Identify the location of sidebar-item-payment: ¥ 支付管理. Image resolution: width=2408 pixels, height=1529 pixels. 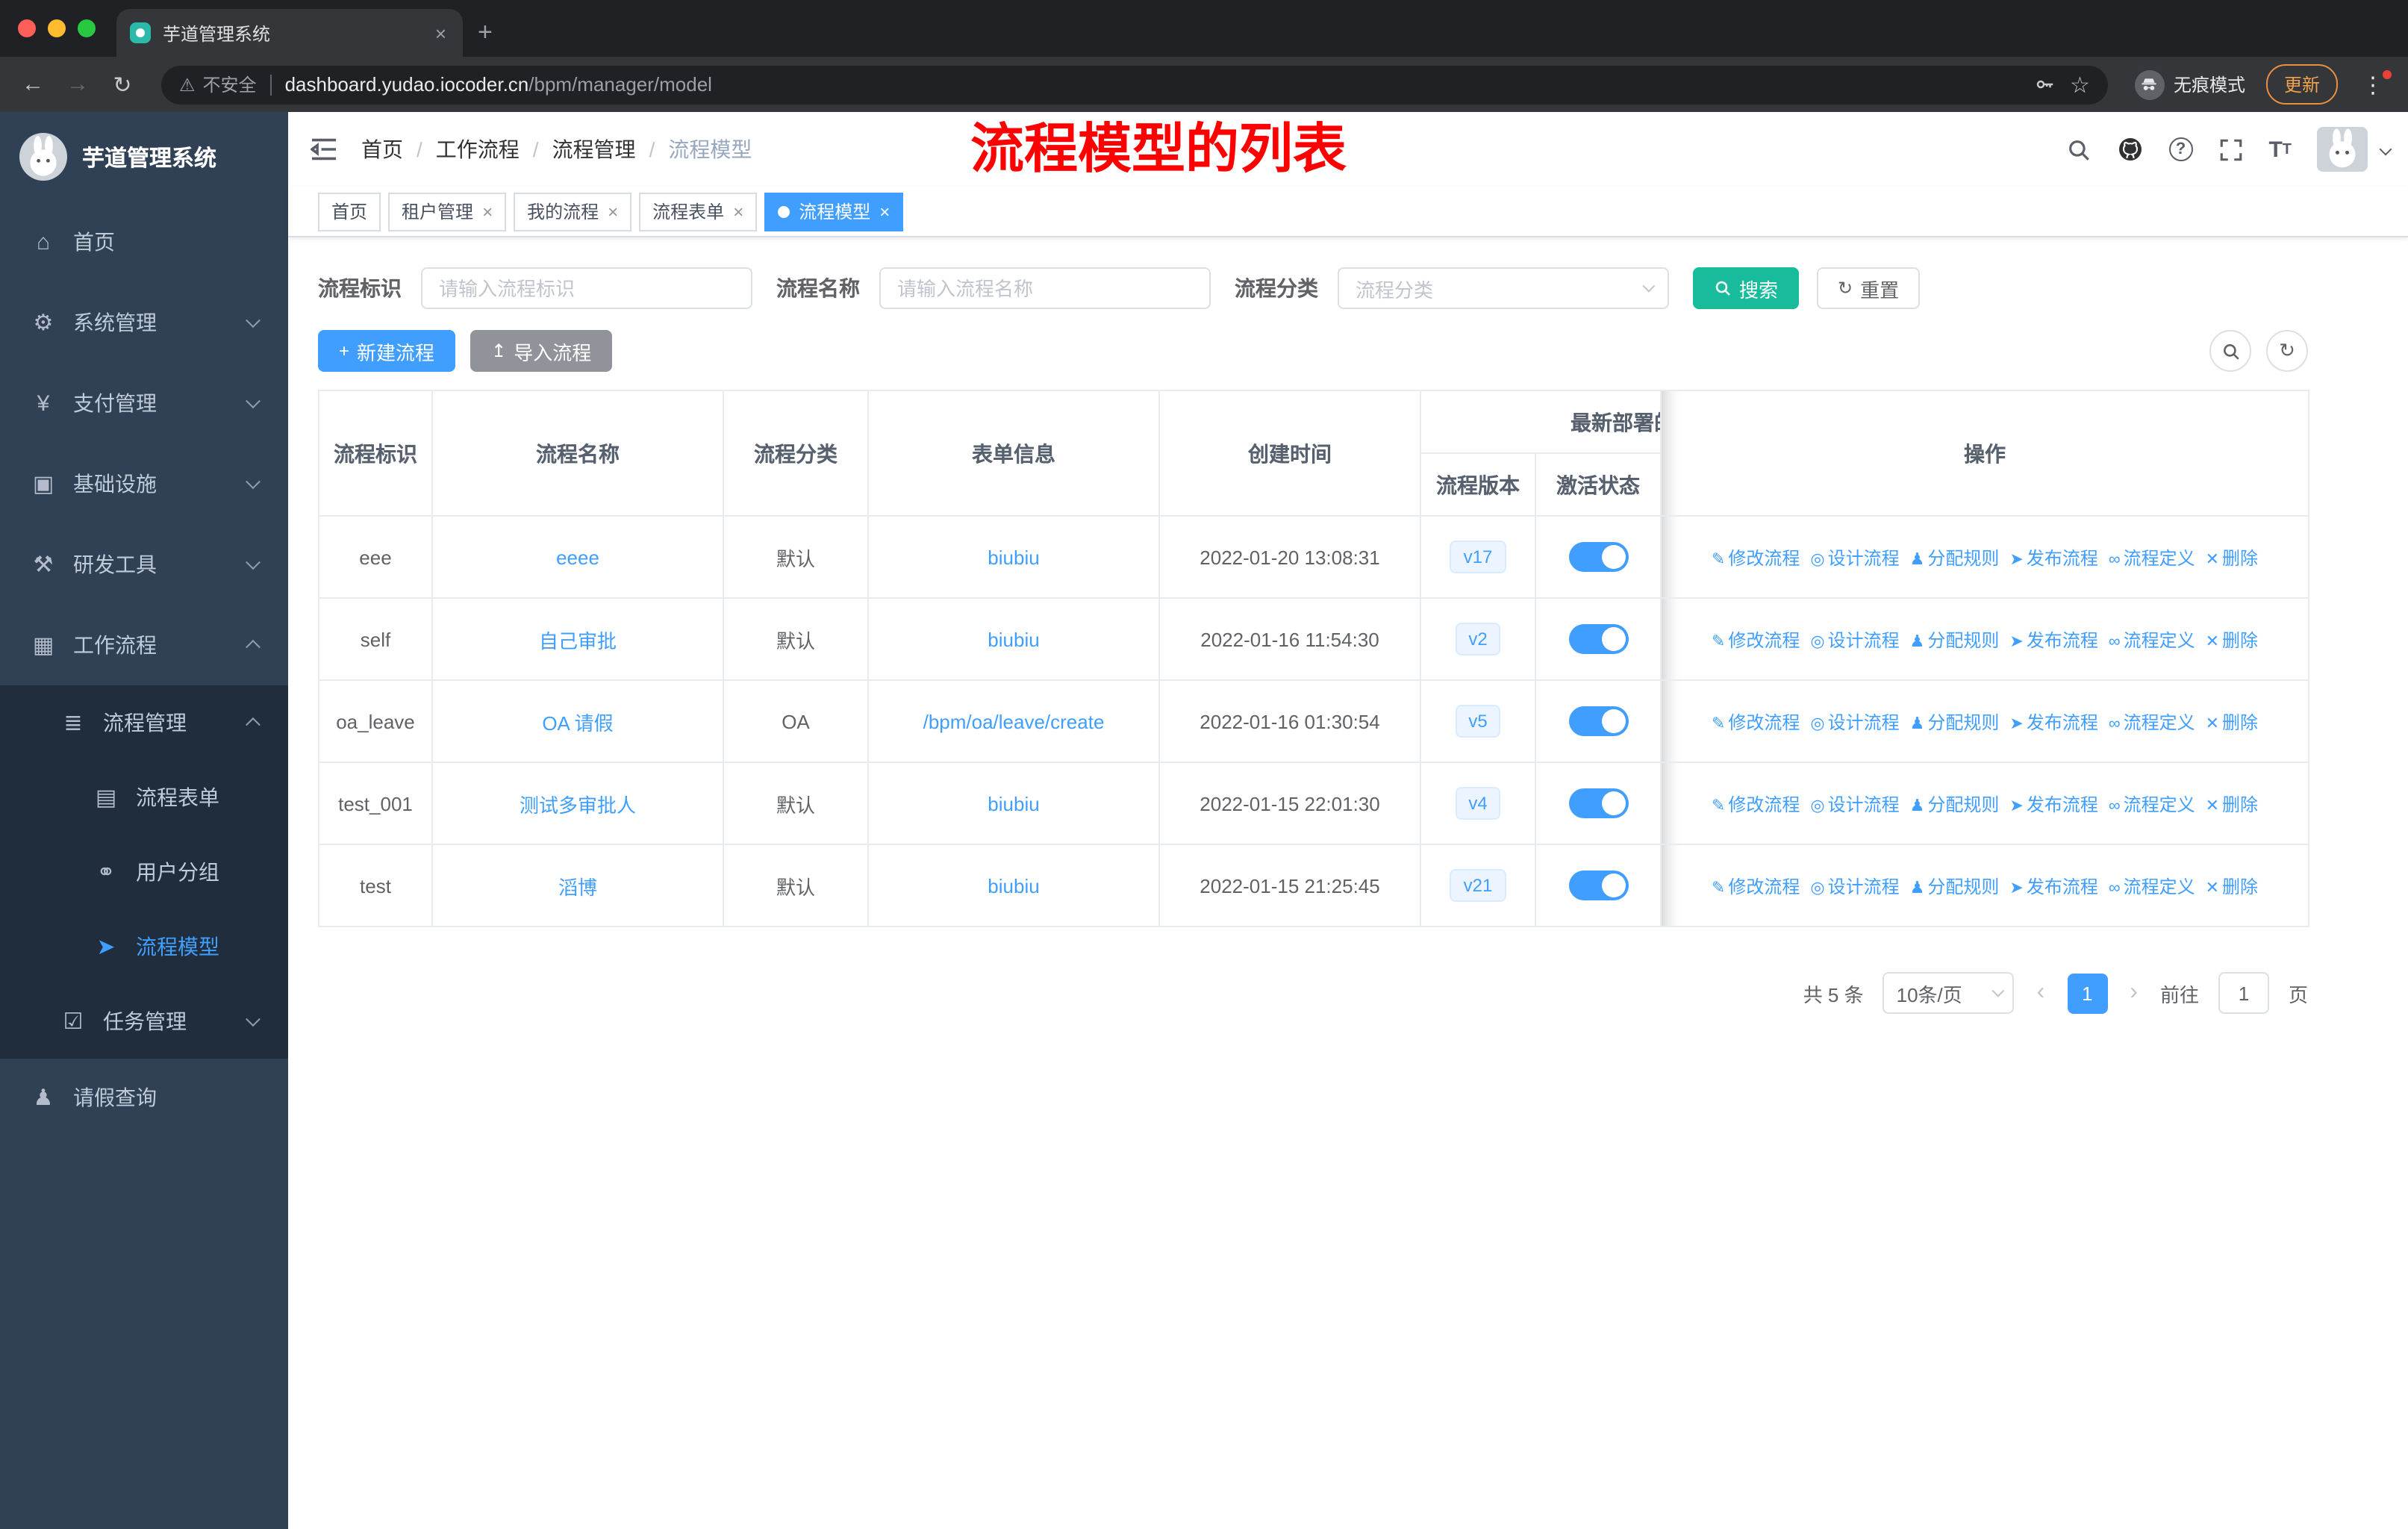
(144, 403).